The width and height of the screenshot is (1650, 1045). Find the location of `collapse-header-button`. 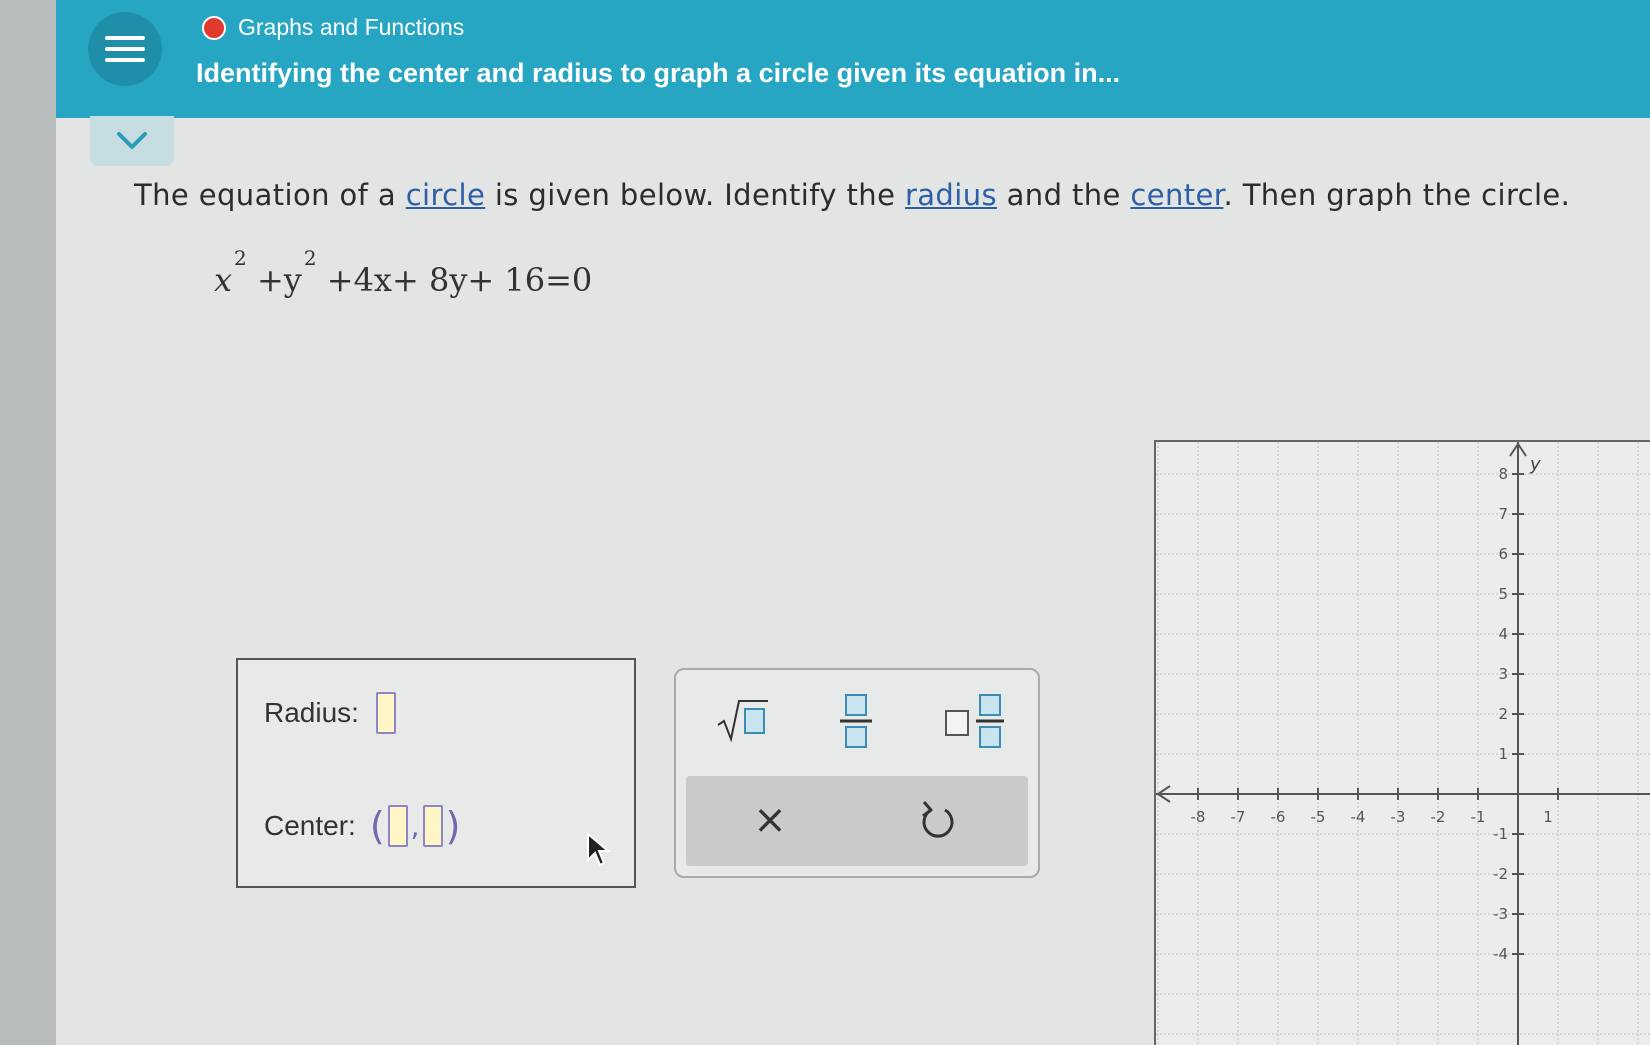

collapse-header-button is located at coordinates (132, 141).